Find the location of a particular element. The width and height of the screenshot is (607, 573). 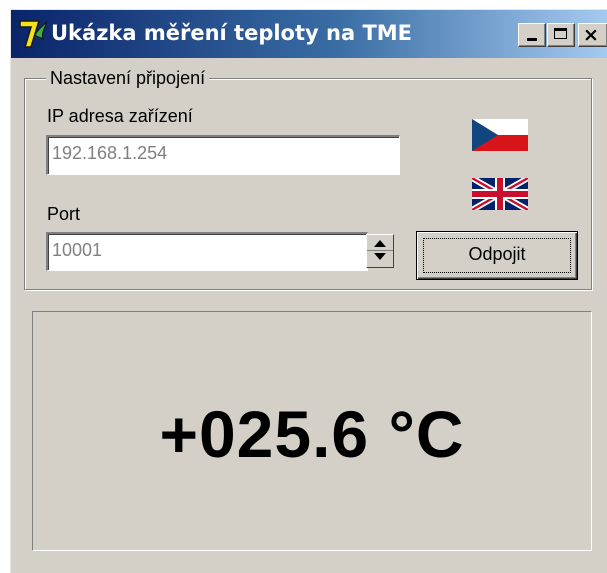

port-label: Port is located at coordinates (64, 214).